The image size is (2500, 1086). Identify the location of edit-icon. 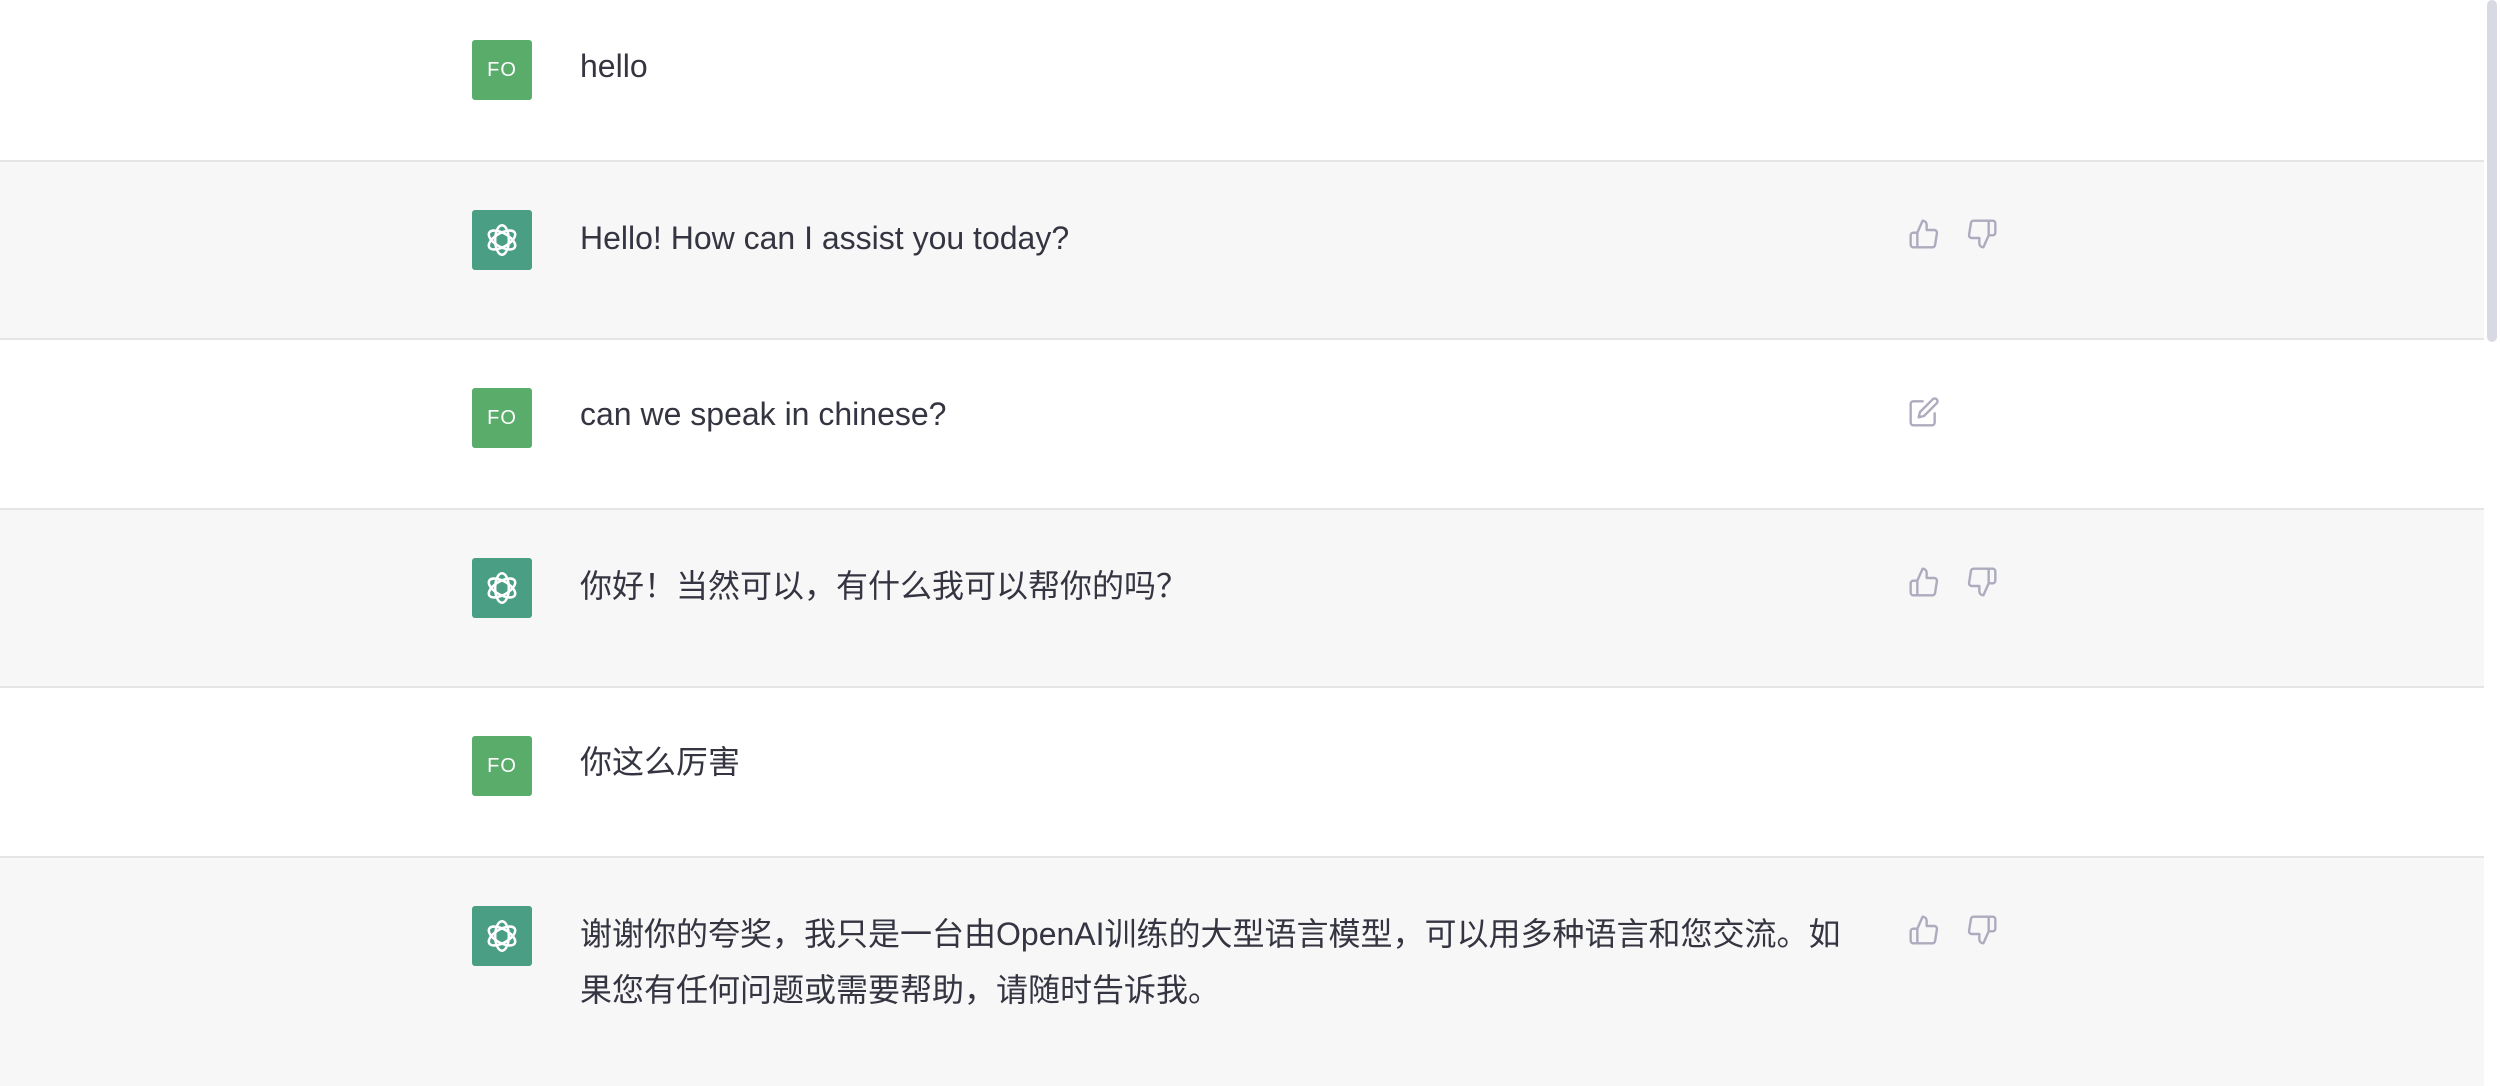
(1924, 412).